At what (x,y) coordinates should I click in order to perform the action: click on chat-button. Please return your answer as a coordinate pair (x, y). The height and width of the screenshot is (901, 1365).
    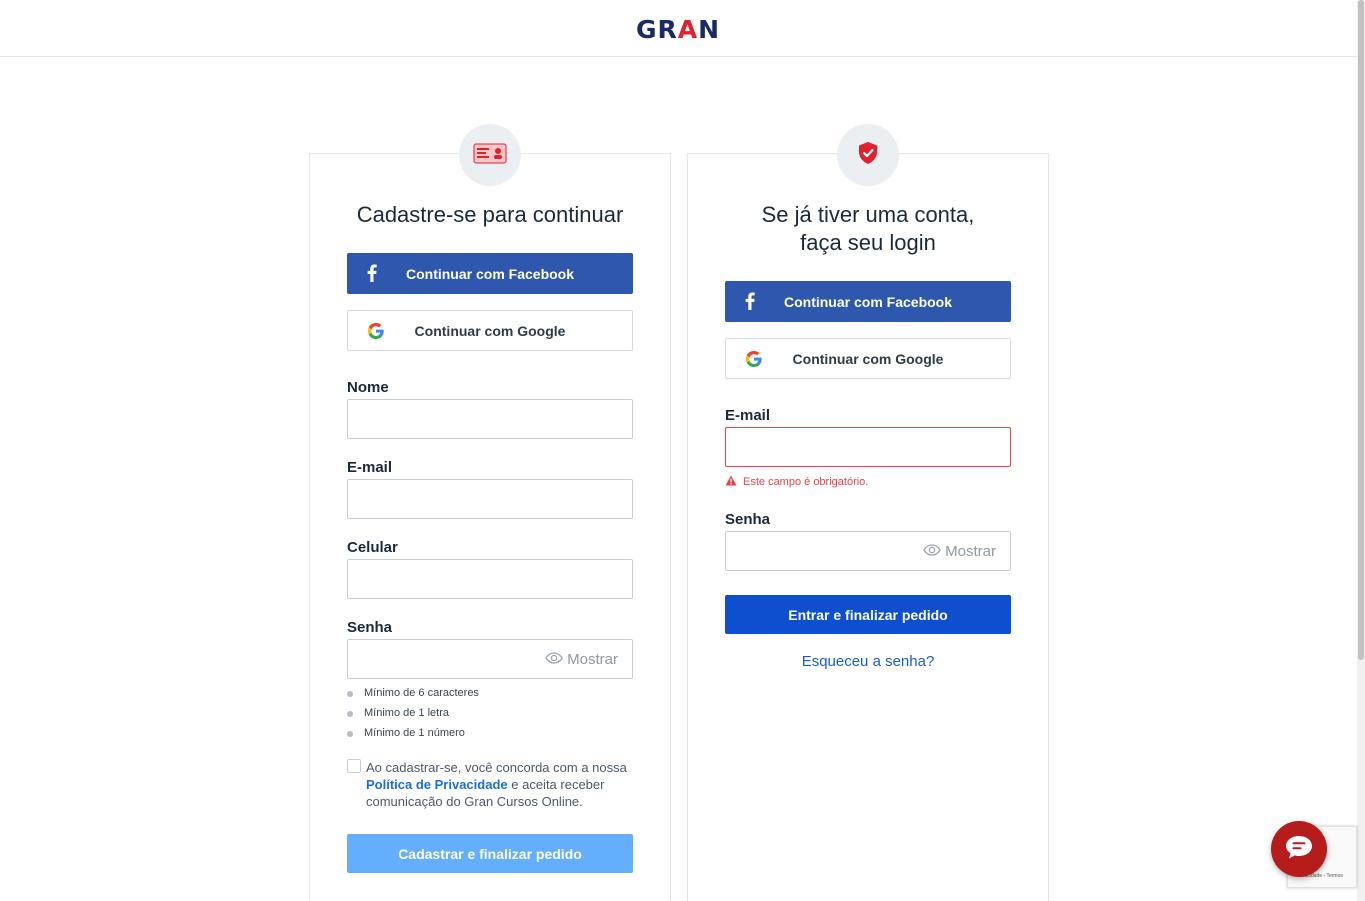
    Looking at the image, I should click on (1299, 849).